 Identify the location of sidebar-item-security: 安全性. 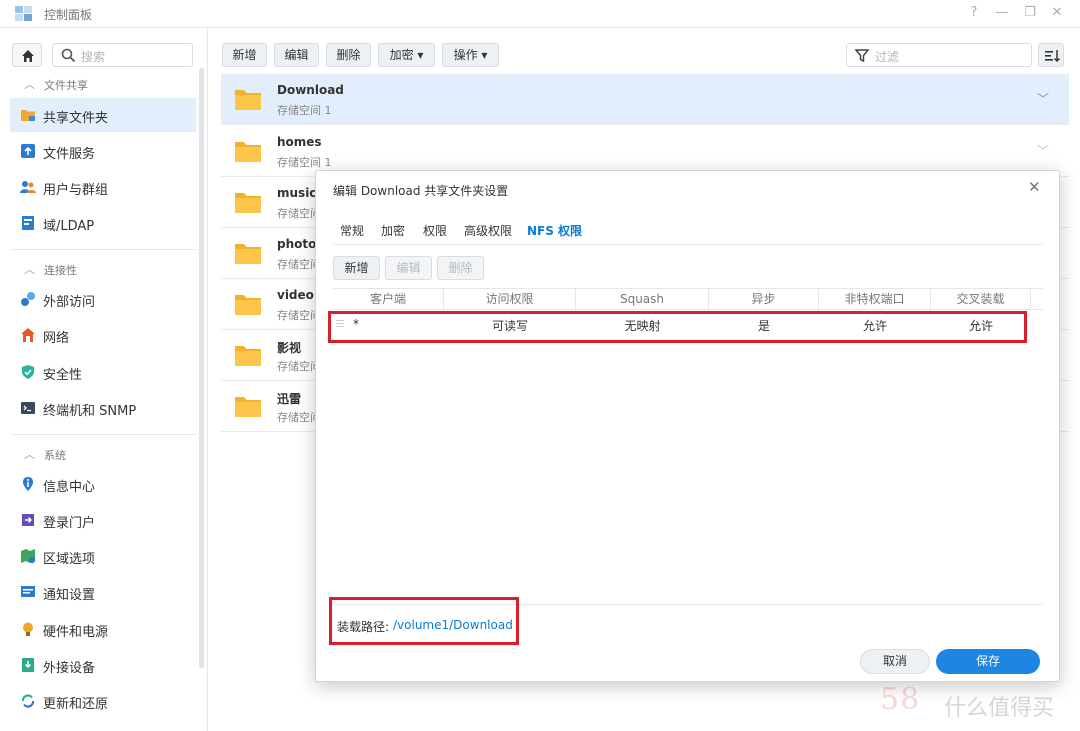
(103, 372).